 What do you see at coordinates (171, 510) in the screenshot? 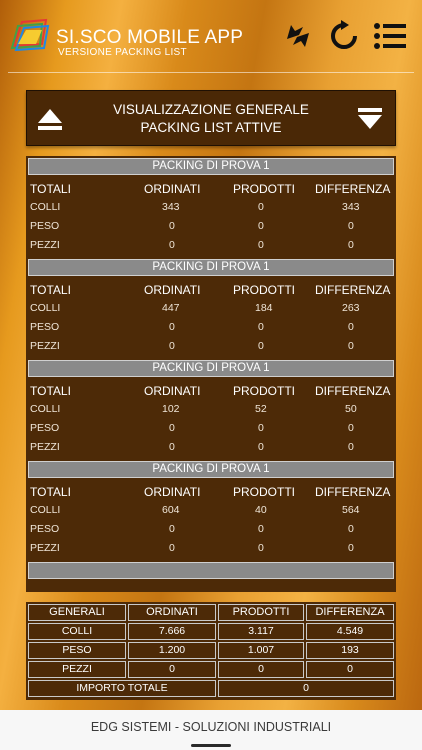
I see `colli-ordinati: 604` at bounding box center [171, 510].